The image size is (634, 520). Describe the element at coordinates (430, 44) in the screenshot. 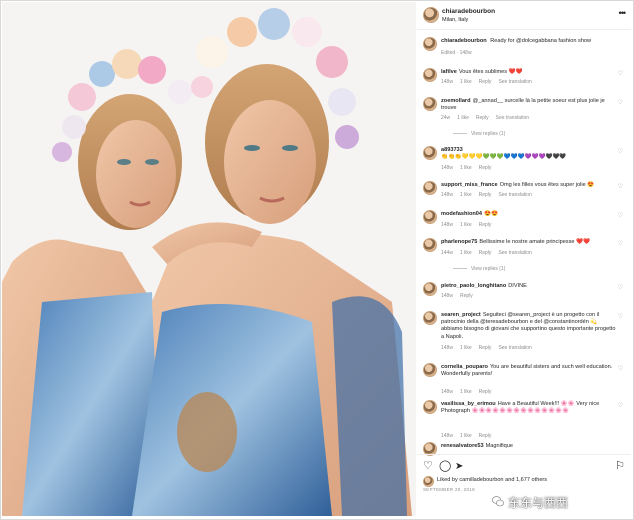

I see `caption-avatar` at that location.